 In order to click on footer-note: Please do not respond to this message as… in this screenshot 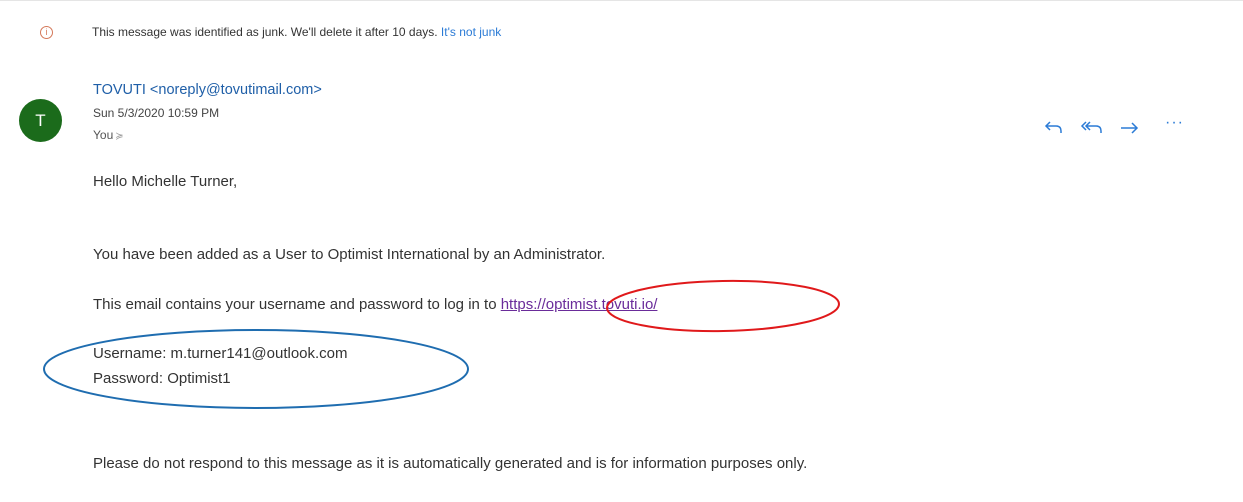, I will do `click(450, 463)`.